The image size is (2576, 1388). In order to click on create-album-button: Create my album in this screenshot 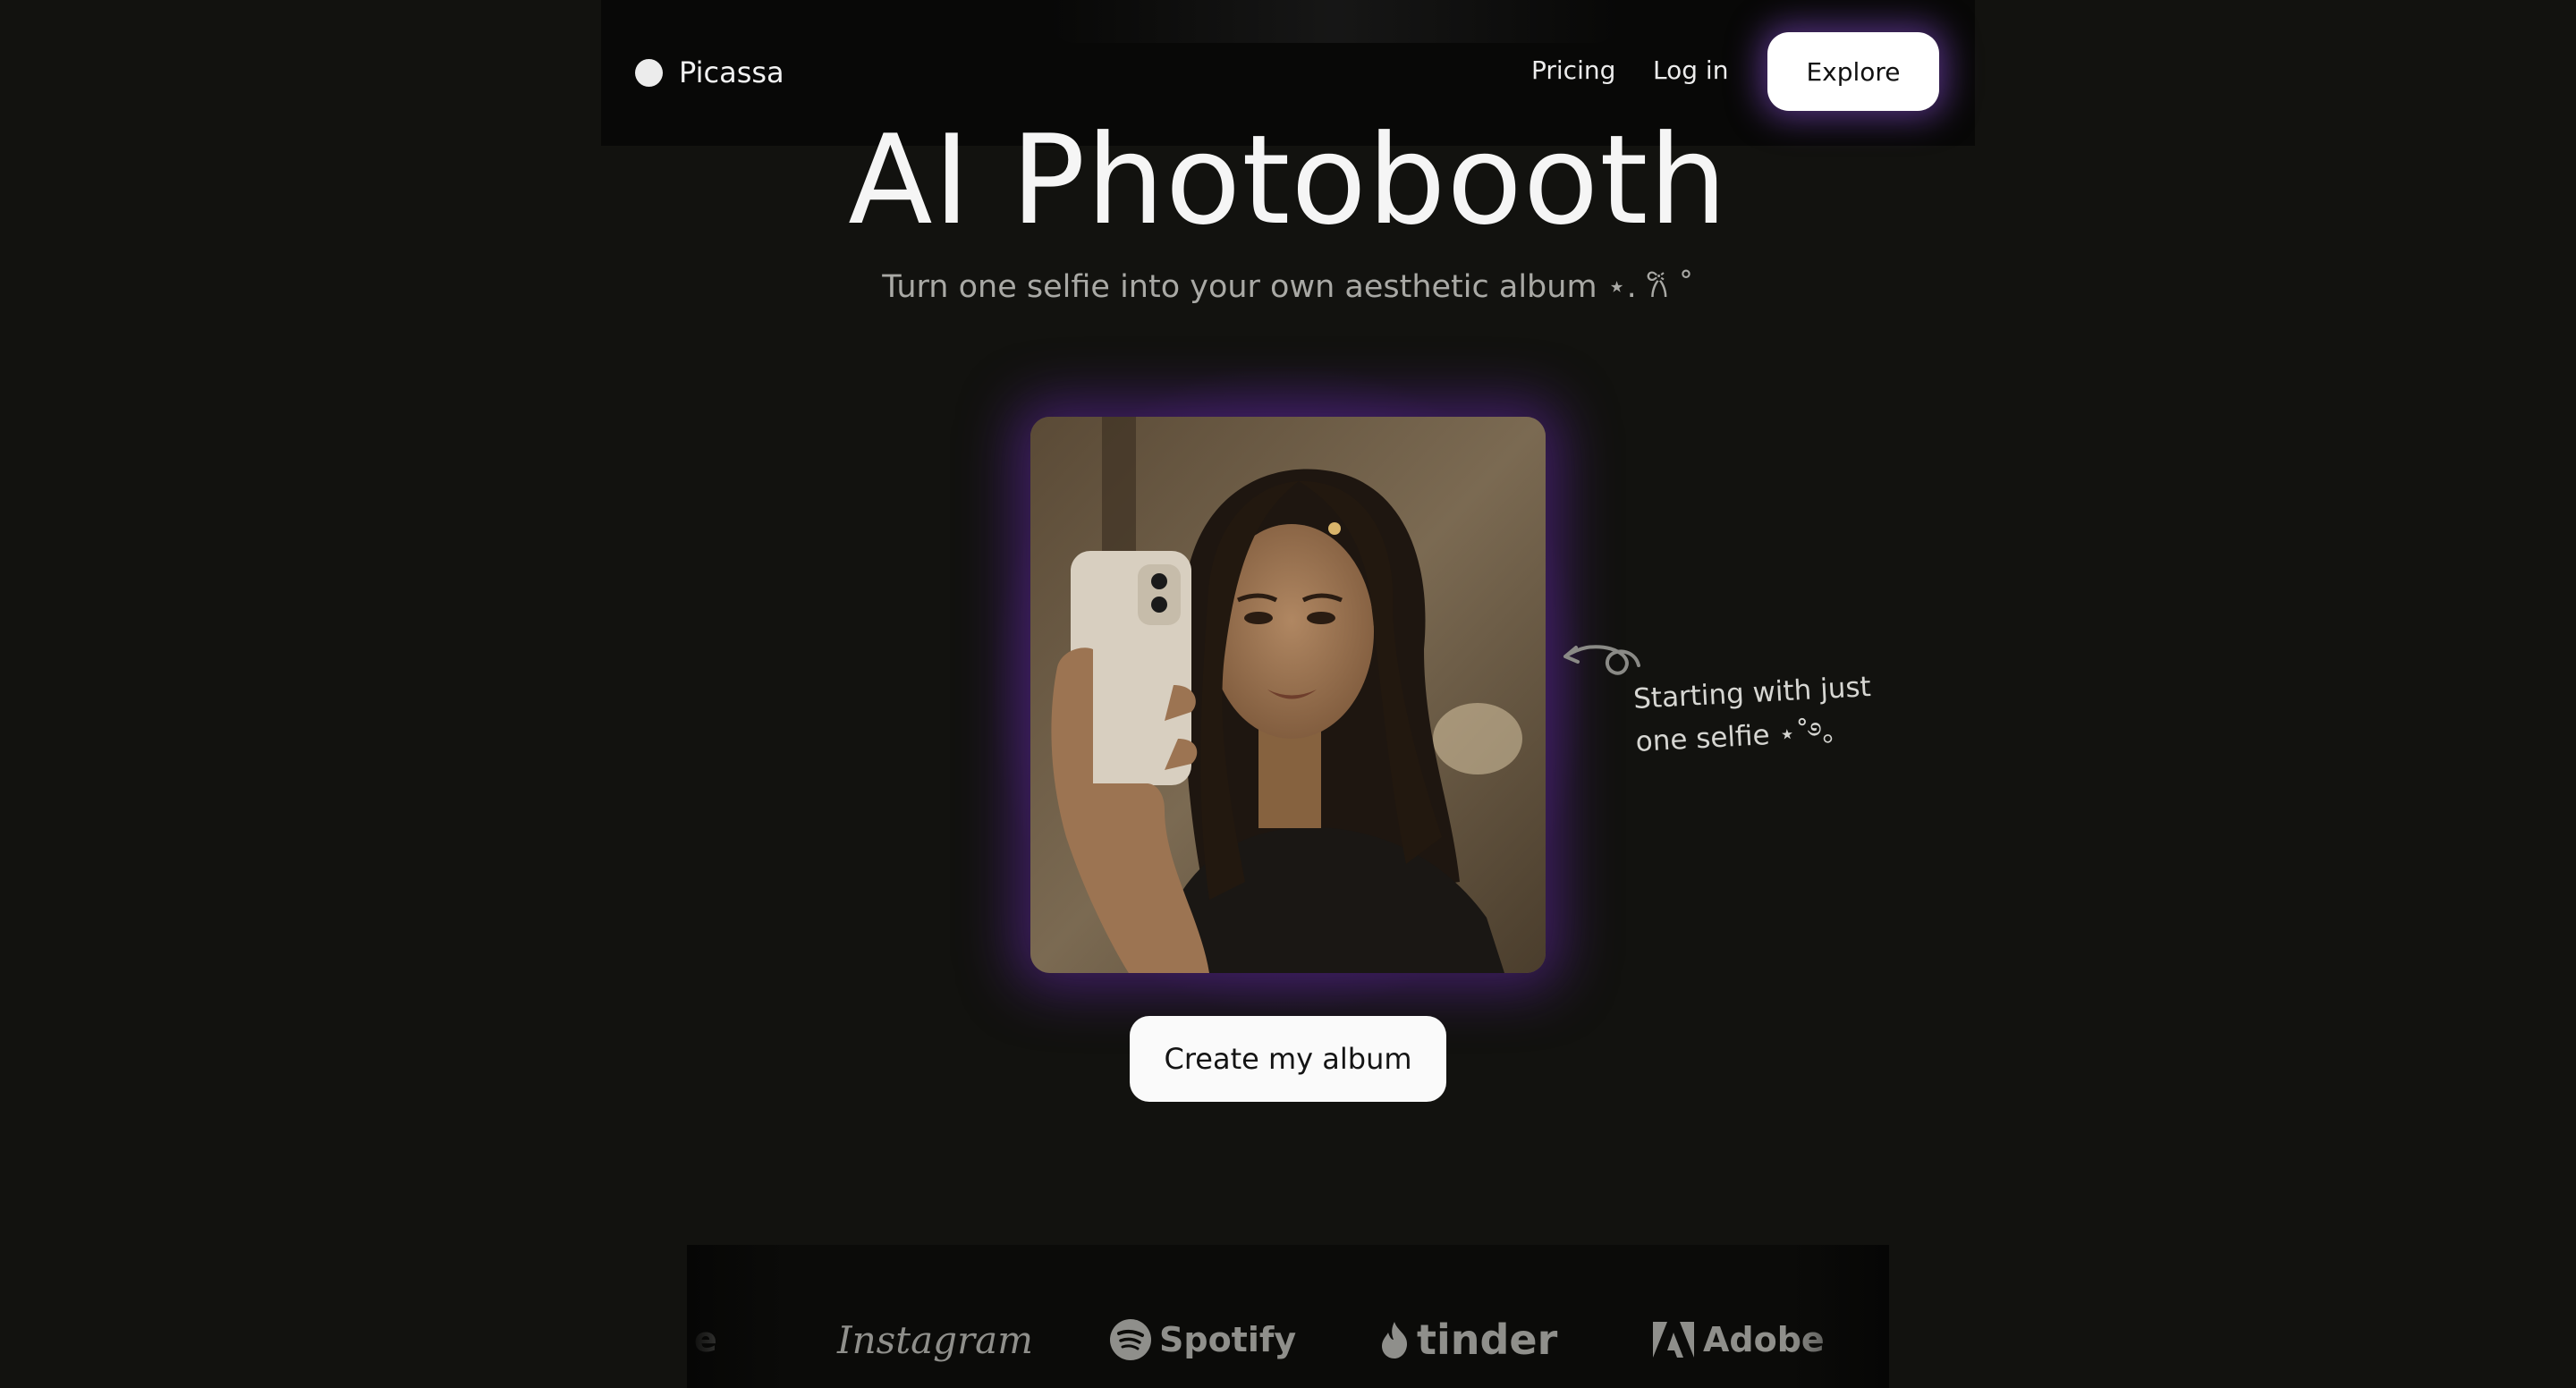, I will do `click(1288, 1059)`.